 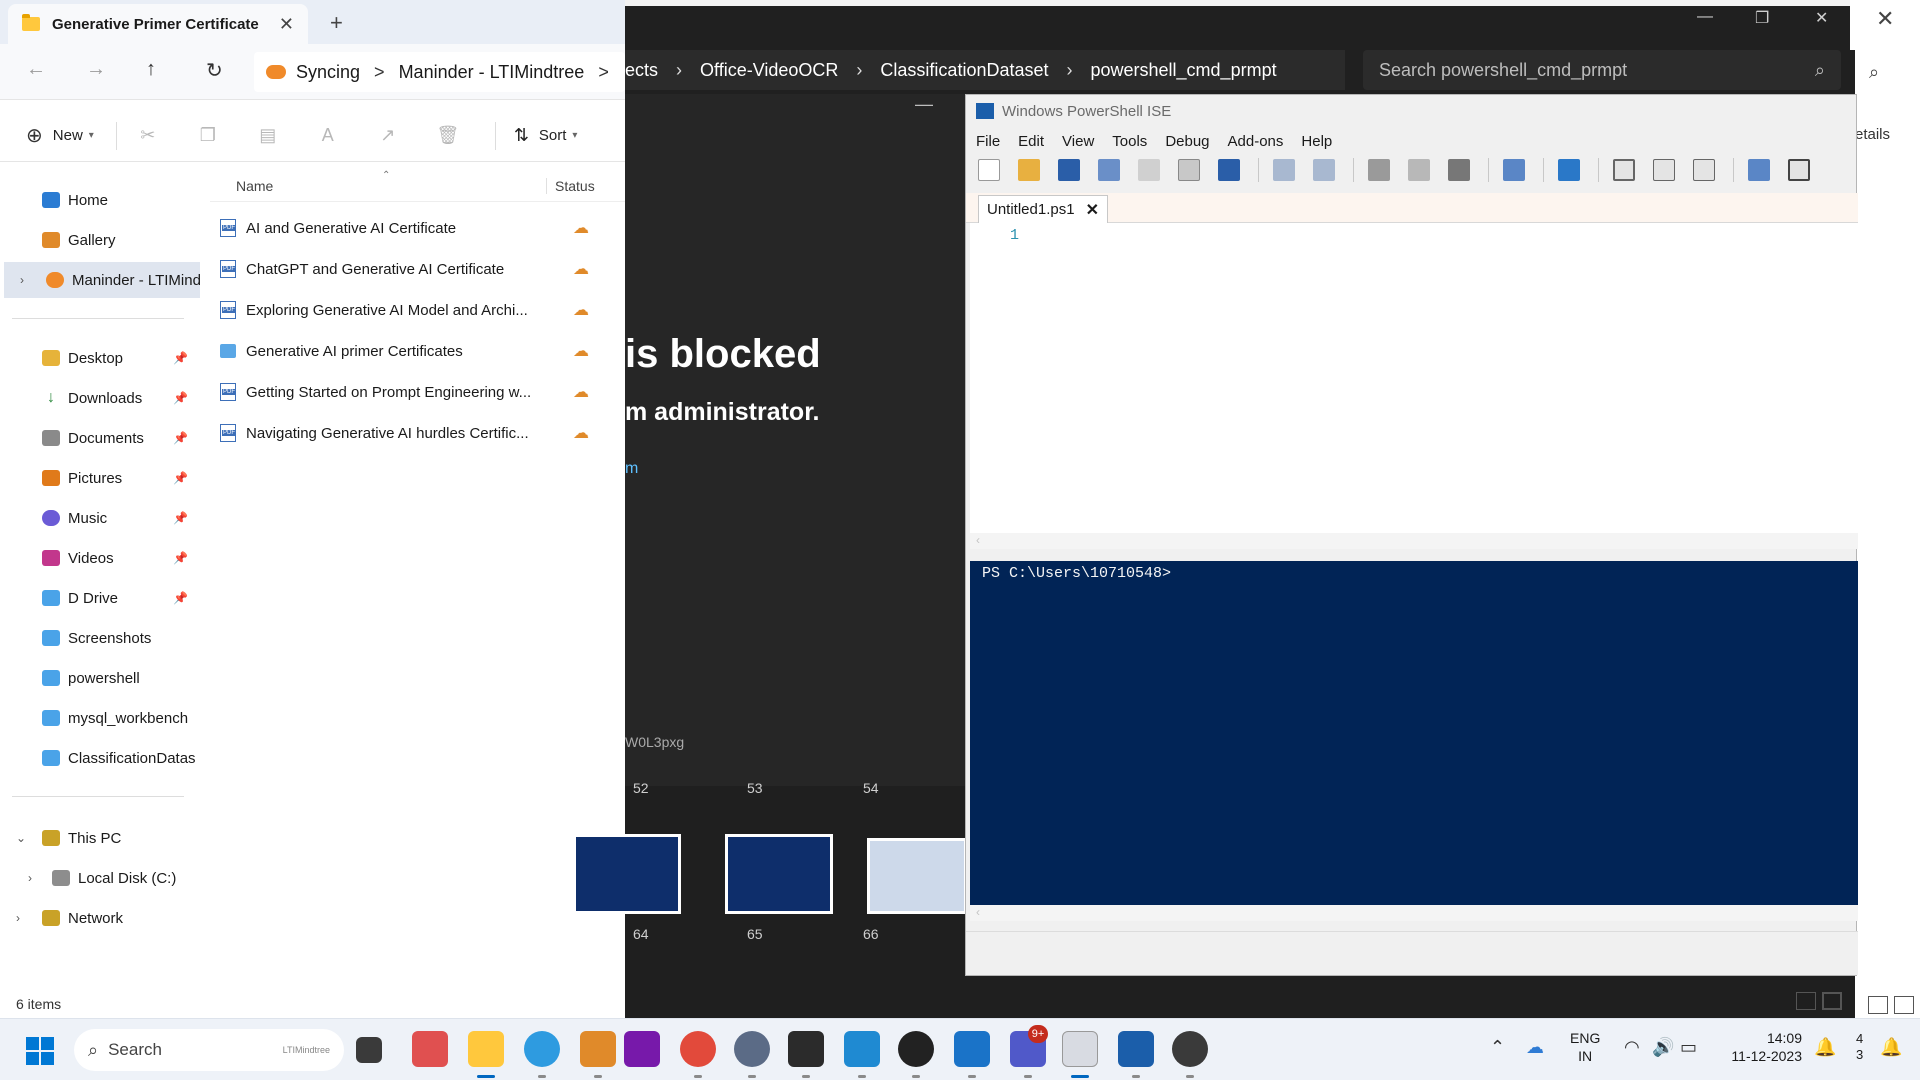 What do you see at coordinates (21, 838) in the screenshot?
I see `chevron-down-icon: ⌄` at bounding box center [21, 838].